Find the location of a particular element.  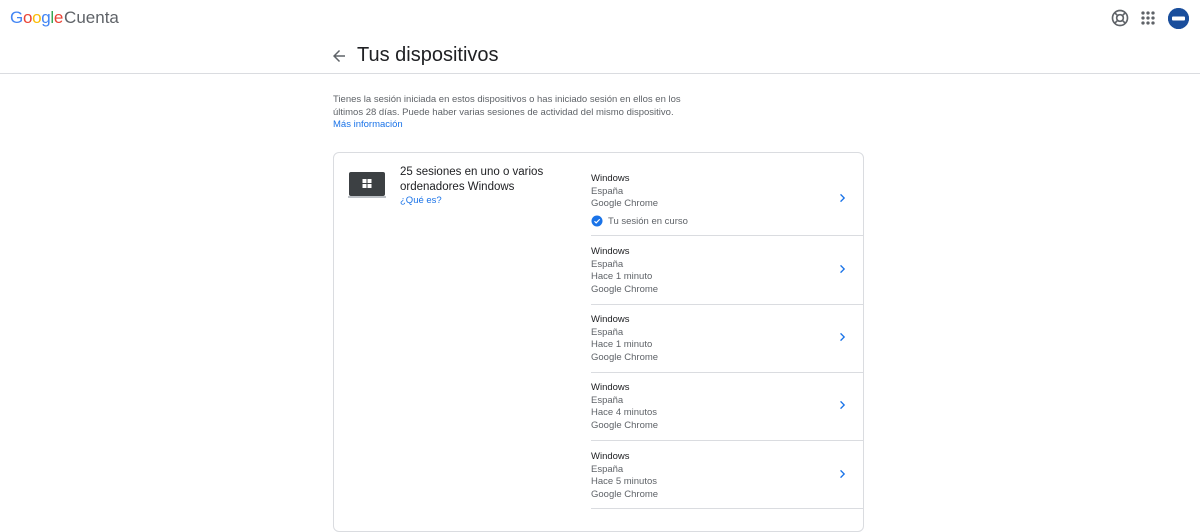

top-bar: Google Cuenta is located at coordinates (600, 37).